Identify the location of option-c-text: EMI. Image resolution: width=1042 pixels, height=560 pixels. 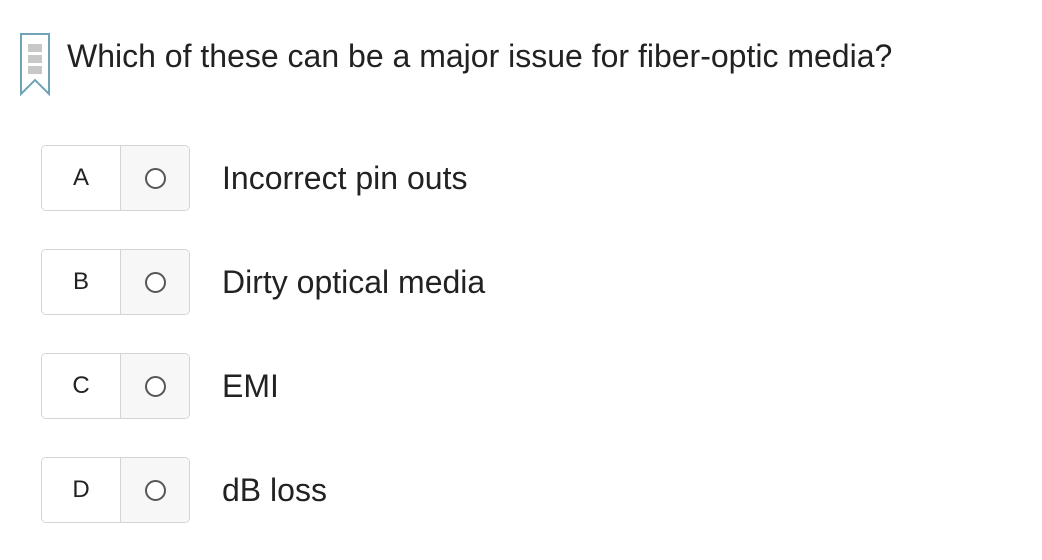
(250, 386).